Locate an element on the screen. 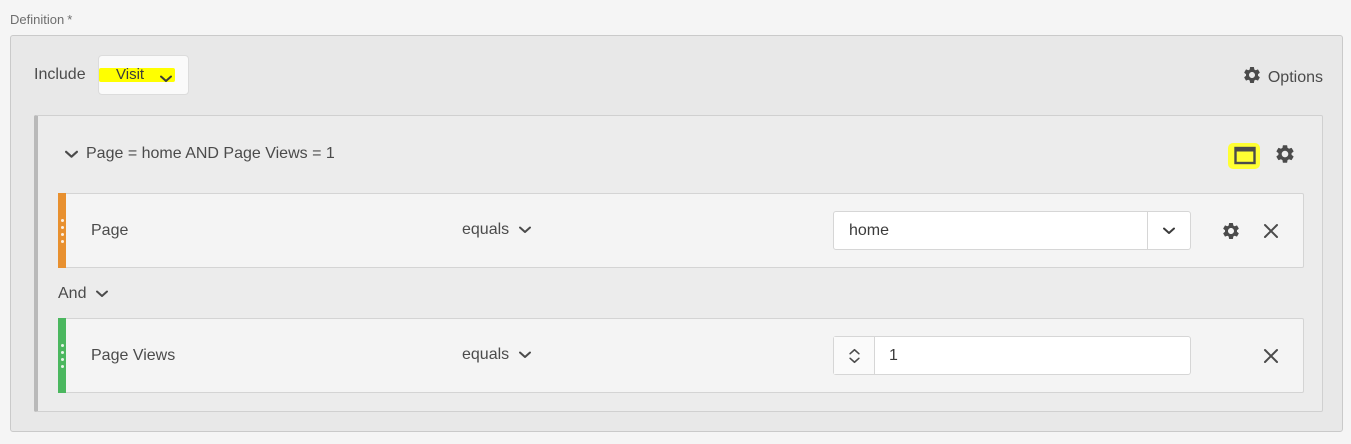 The image size is (1351, 444). stepper is located at coordinates (854, 355).